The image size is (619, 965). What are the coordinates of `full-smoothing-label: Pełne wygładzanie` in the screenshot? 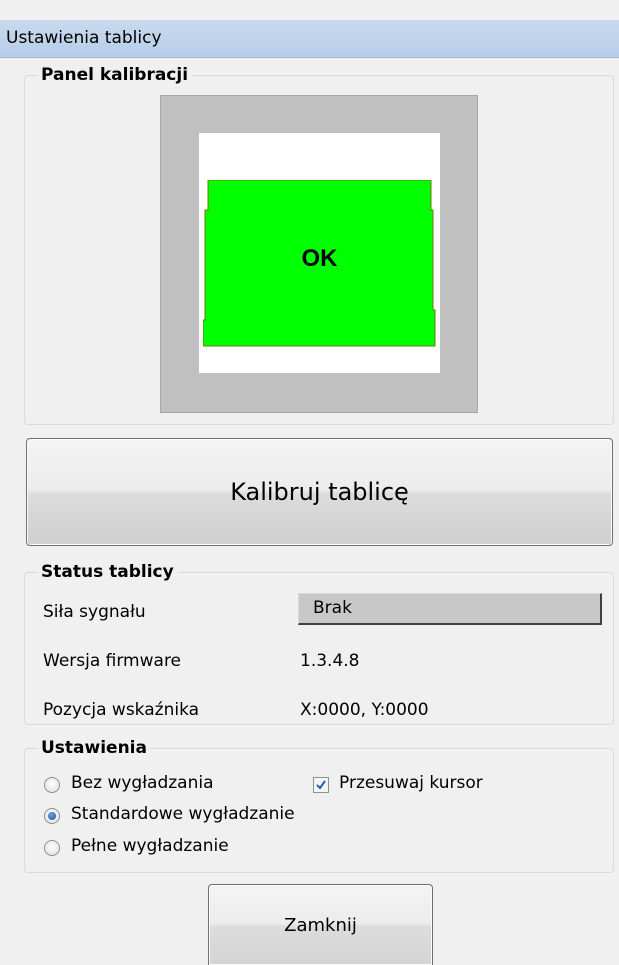 It's located at (150, 846).